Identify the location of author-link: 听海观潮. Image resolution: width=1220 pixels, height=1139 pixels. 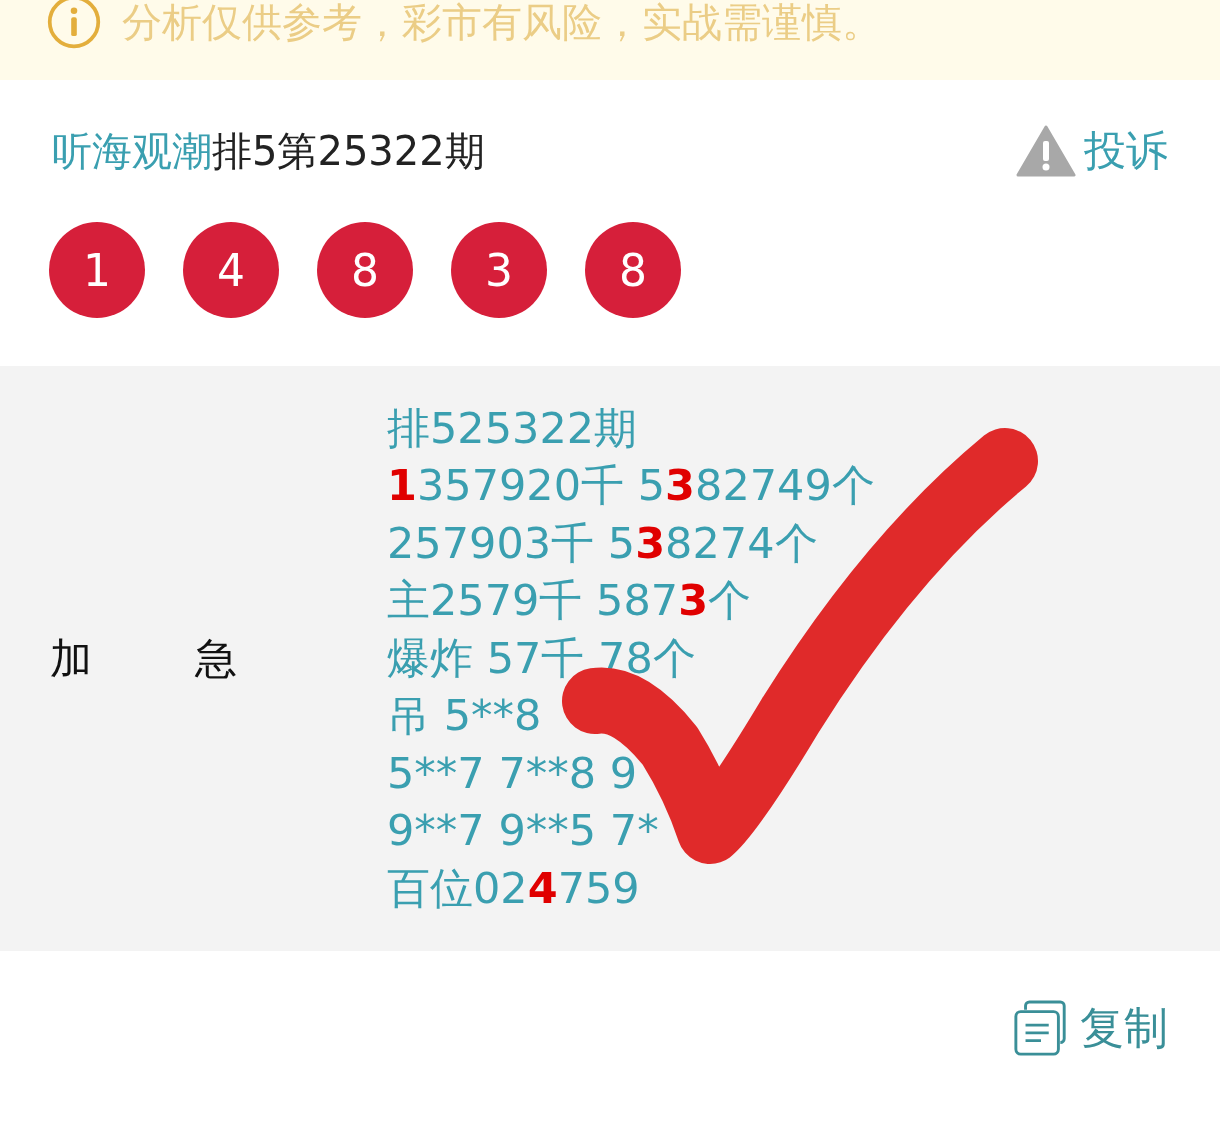
(132, 150).